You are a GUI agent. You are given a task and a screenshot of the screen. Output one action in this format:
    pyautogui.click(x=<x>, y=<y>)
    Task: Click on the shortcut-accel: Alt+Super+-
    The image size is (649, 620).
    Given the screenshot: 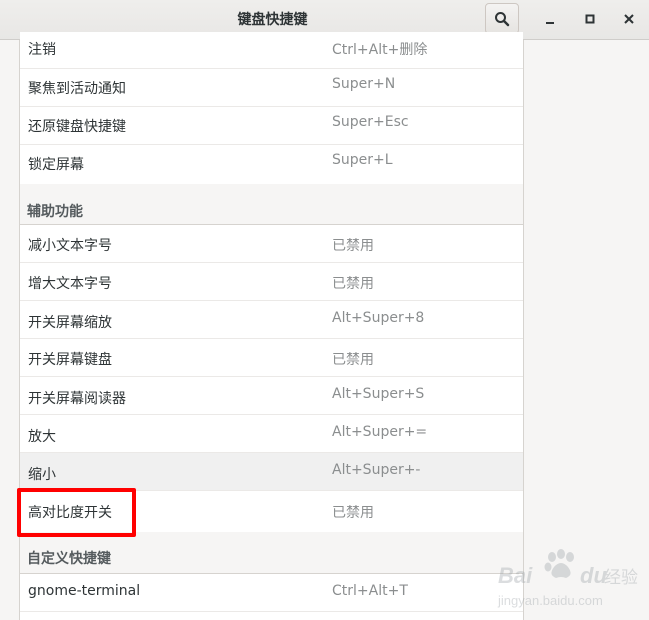 What is the action you would take?
    pyautogui.click(x=376, y=470)
    